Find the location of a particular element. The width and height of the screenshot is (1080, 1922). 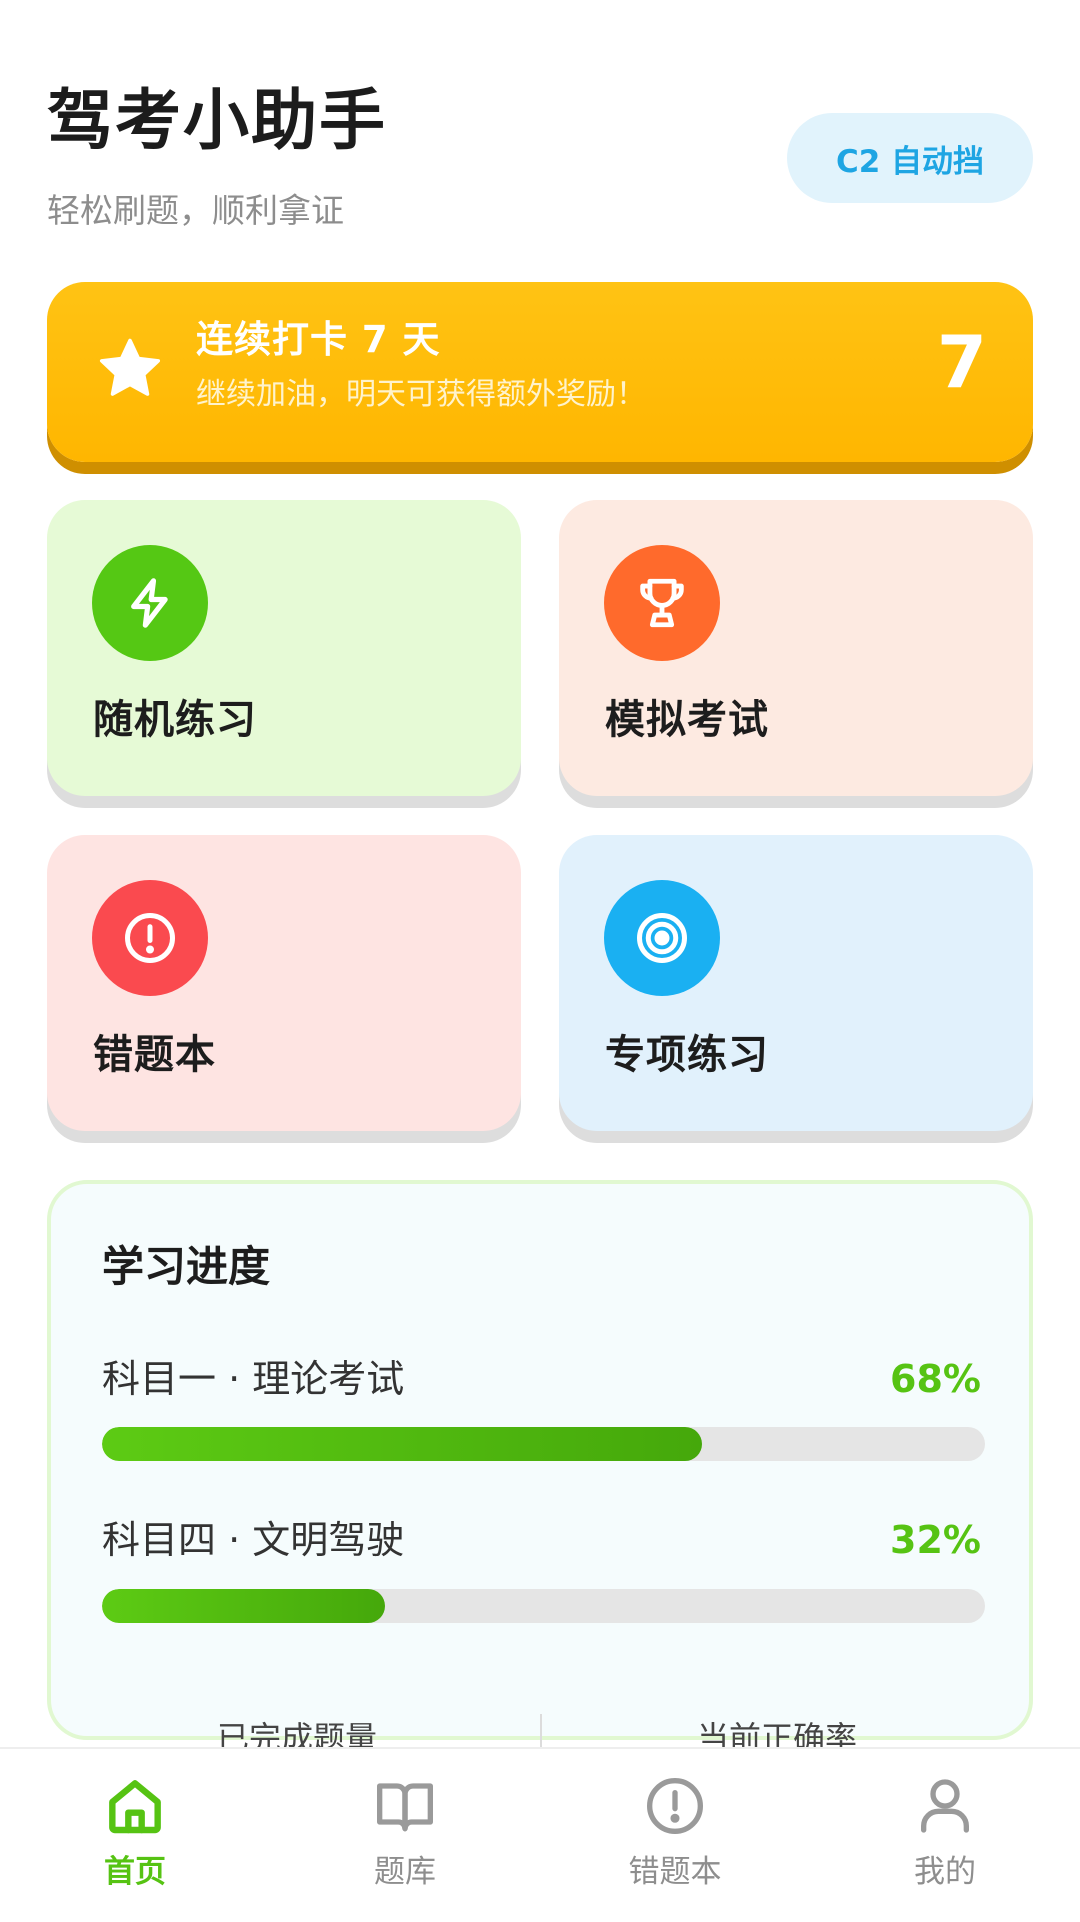

streak-title: 连续打卡 7 天 is located at coordinates (318, 339).